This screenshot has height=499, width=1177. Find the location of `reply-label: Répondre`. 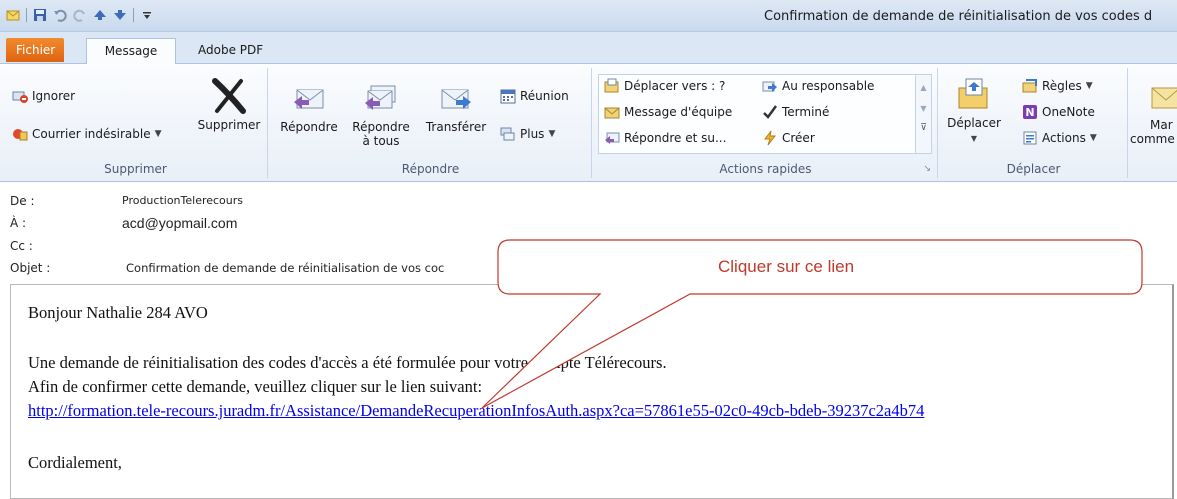

reply-label: Répondre is located at coordinates (309, 127).